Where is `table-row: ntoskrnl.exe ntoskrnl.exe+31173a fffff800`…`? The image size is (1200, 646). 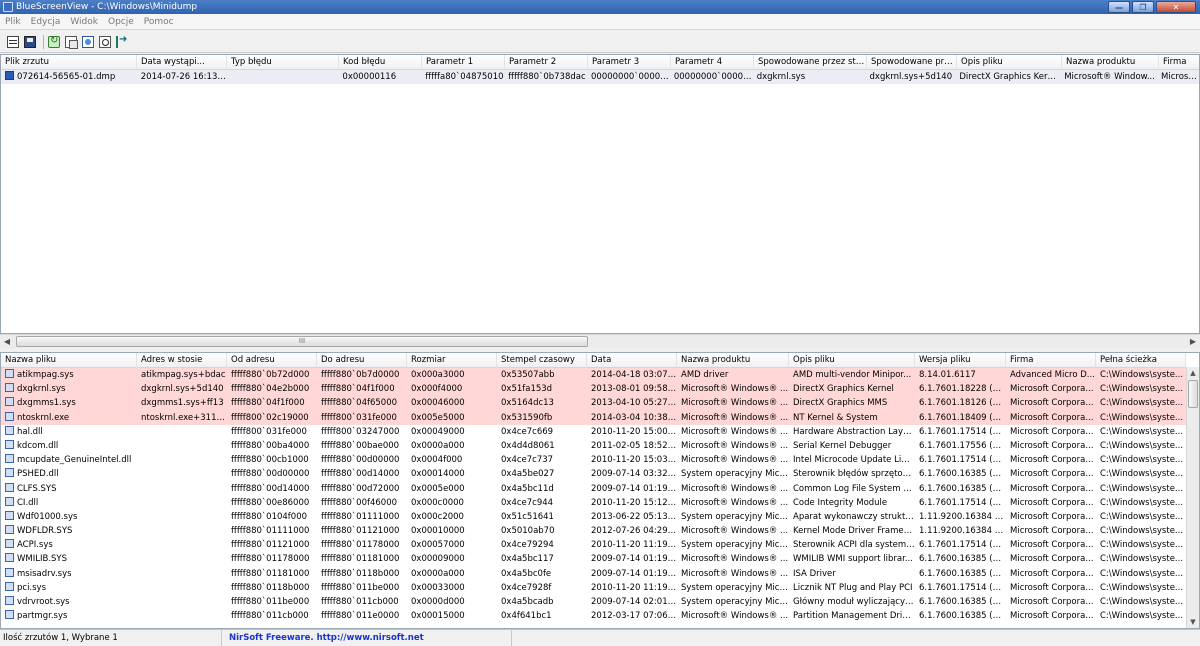
table-row: ntoskrnl.exe ntoskrnl.exe+31173a fffff800`… is located at coordinates (600, 417).